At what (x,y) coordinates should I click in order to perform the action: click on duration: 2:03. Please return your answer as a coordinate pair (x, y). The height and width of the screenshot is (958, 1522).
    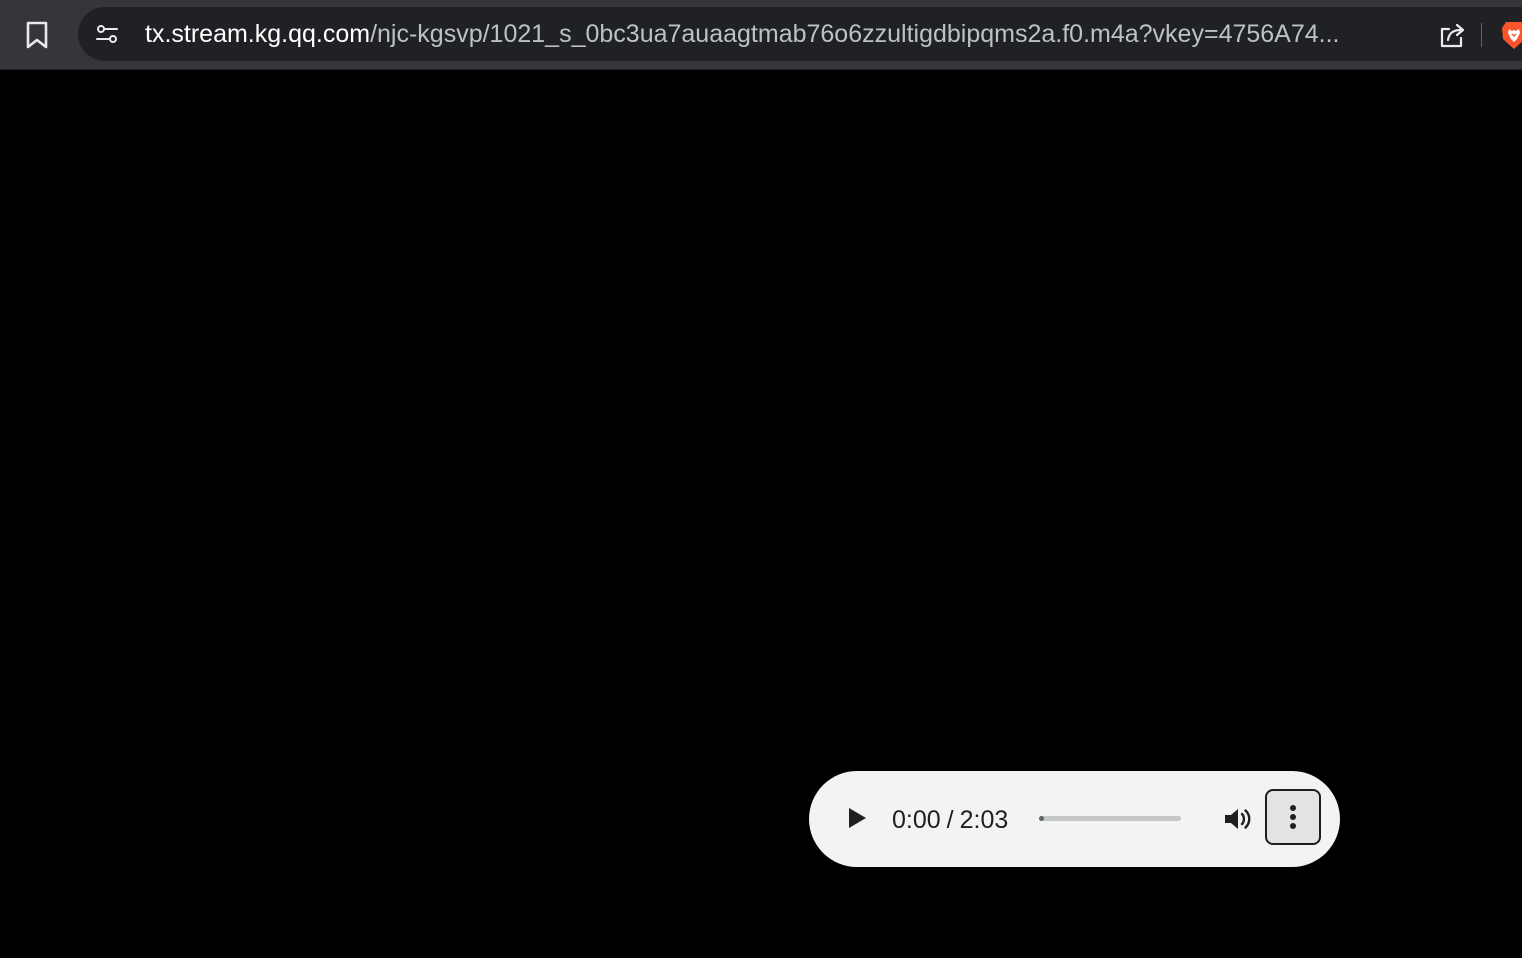
    Looking at the image, I should click on (984, 820).